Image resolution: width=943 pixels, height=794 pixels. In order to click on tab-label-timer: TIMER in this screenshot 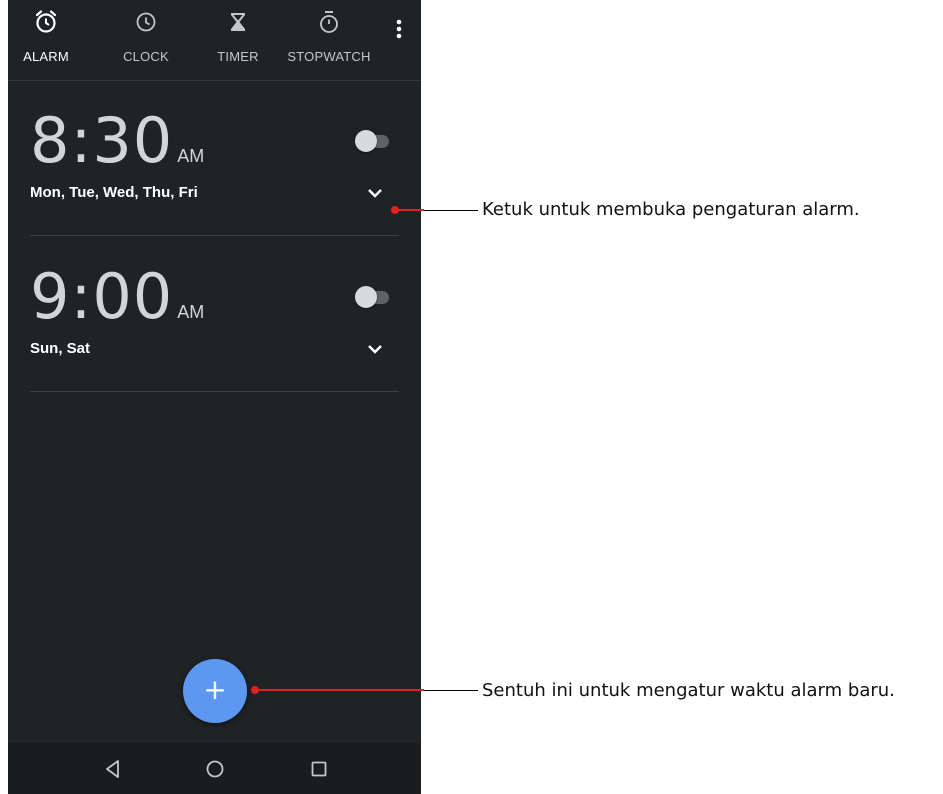, I will do `click(238, 56)`.